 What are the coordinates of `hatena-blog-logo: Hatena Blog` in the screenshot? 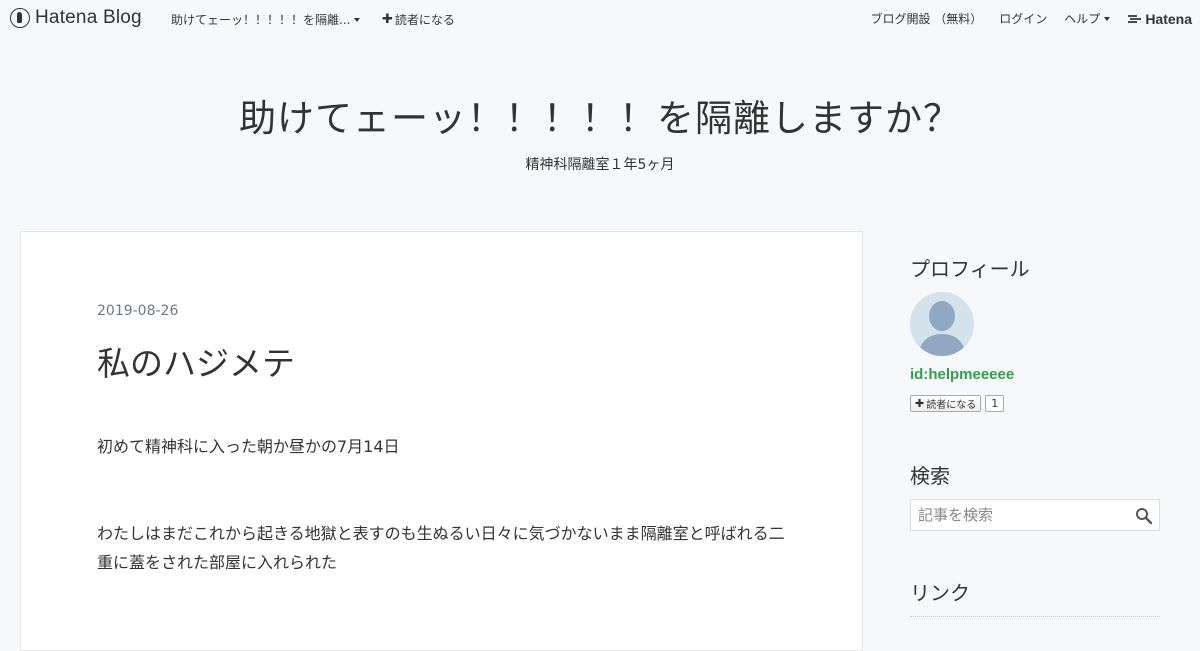 It's located at (76, 18).